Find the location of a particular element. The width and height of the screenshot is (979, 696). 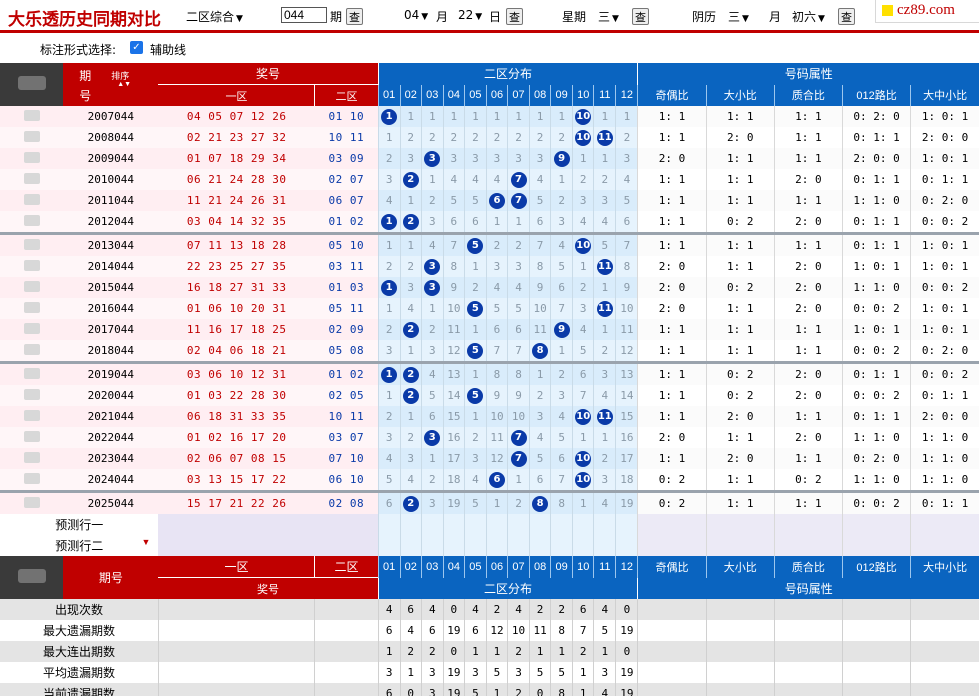

period-cell: 2015044 is located at coordinates (111, 287).